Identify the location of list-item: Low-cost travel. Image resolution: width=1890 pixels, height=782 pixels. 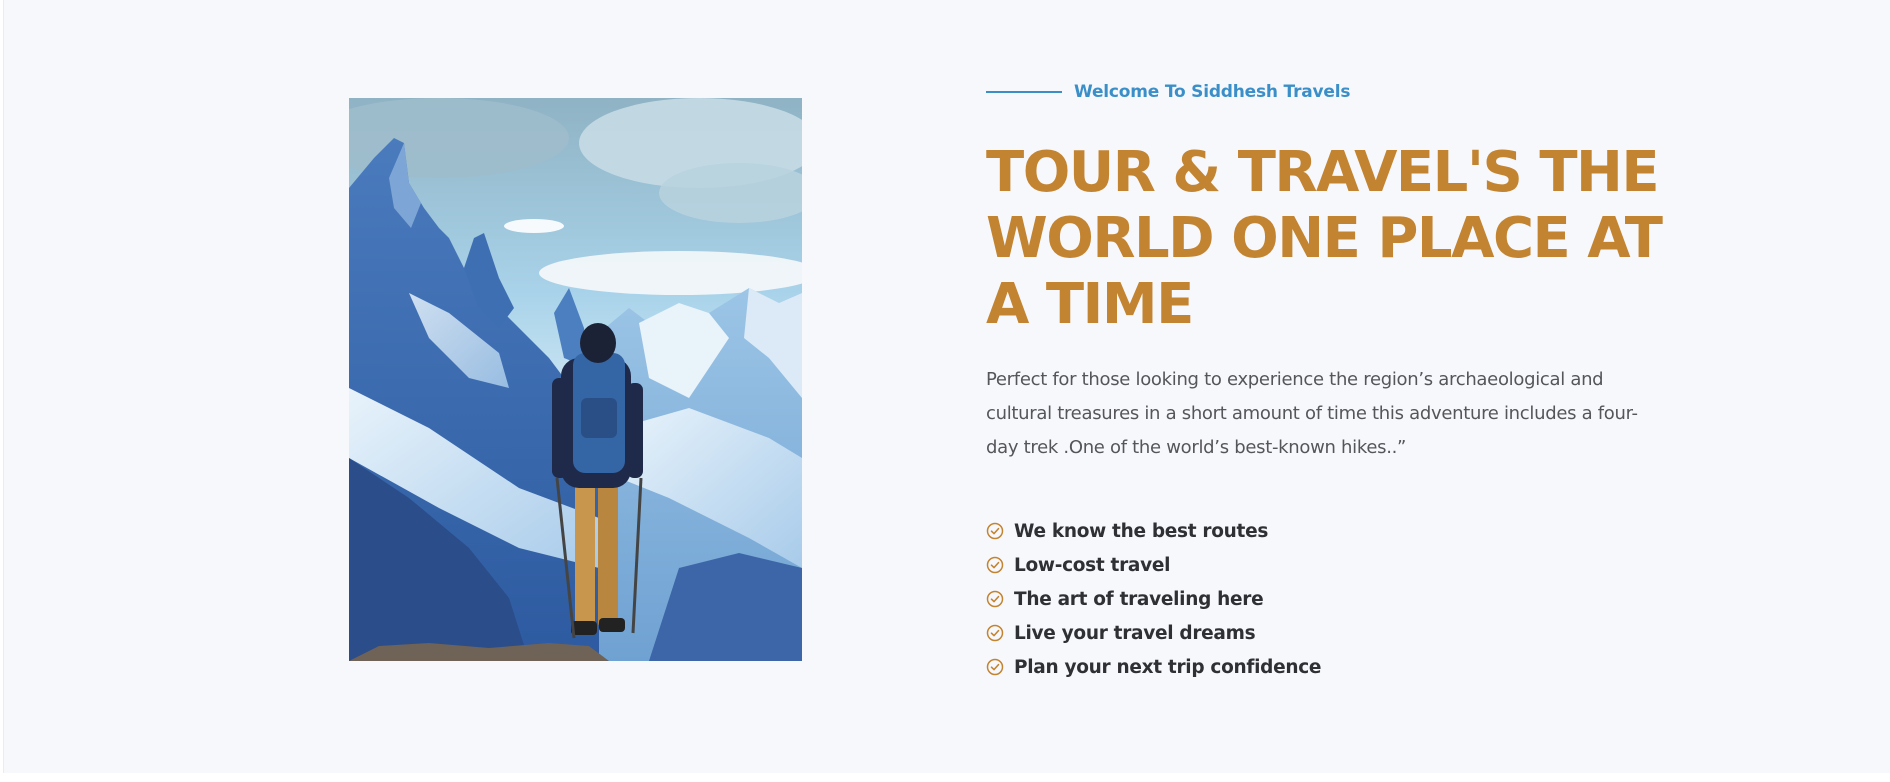
(1153, 565).